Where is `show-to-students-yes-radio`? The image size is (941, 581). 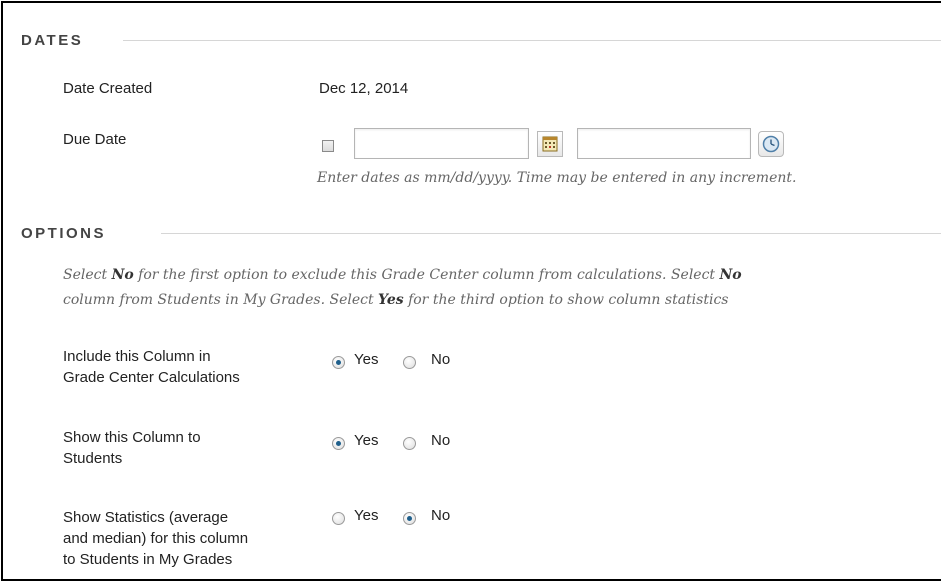
show-to-students-yes-radio is located at coordinates (338, 443).